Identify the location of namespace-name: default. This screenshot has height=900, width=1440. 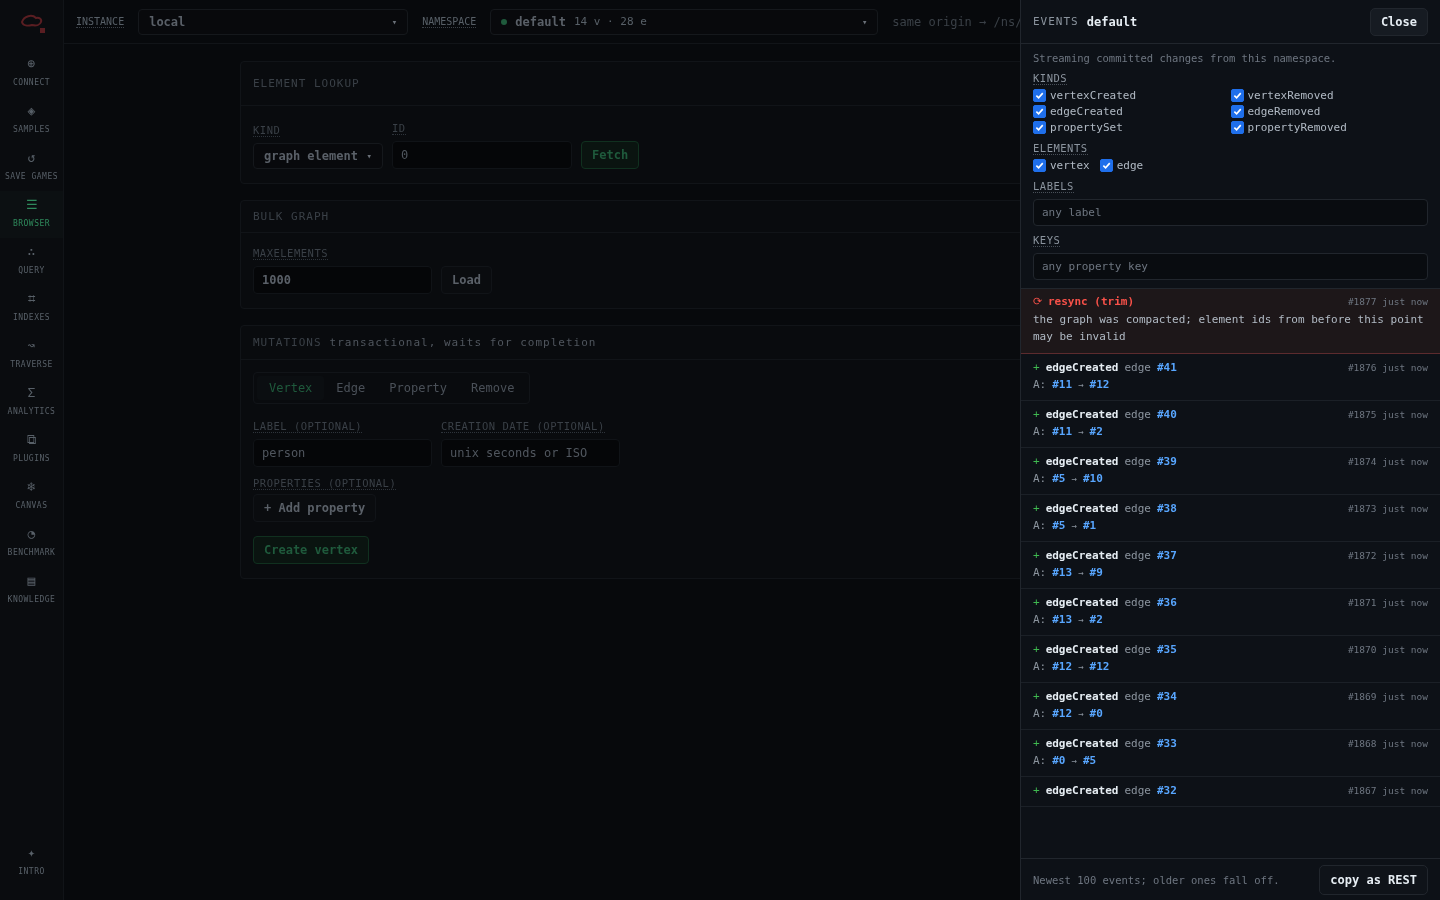
(1112, 21).